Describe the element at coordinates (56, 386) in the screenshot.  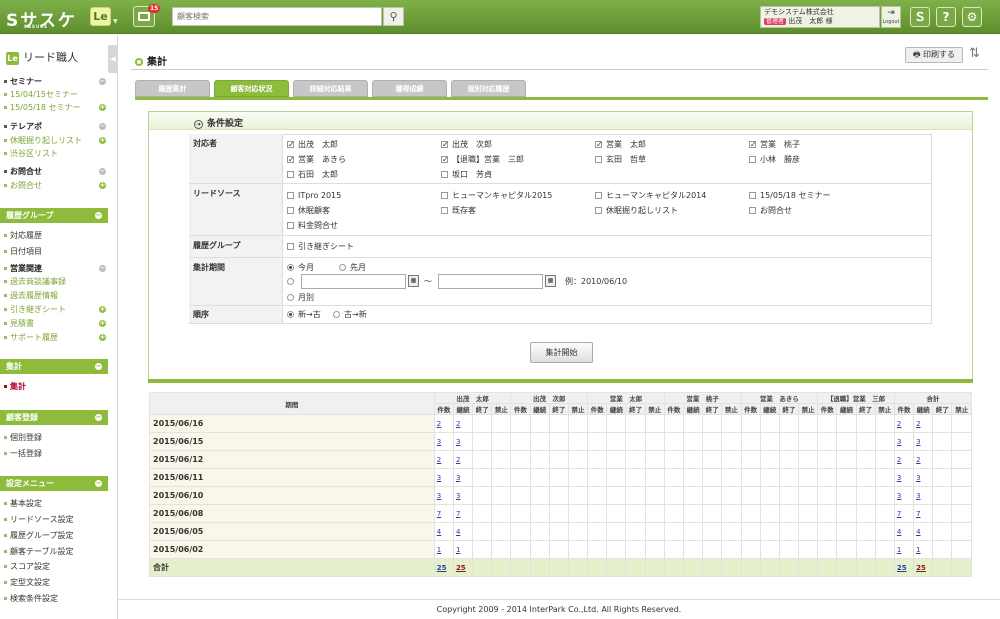
I see `sidebar-item-summary: 集計` at that location.